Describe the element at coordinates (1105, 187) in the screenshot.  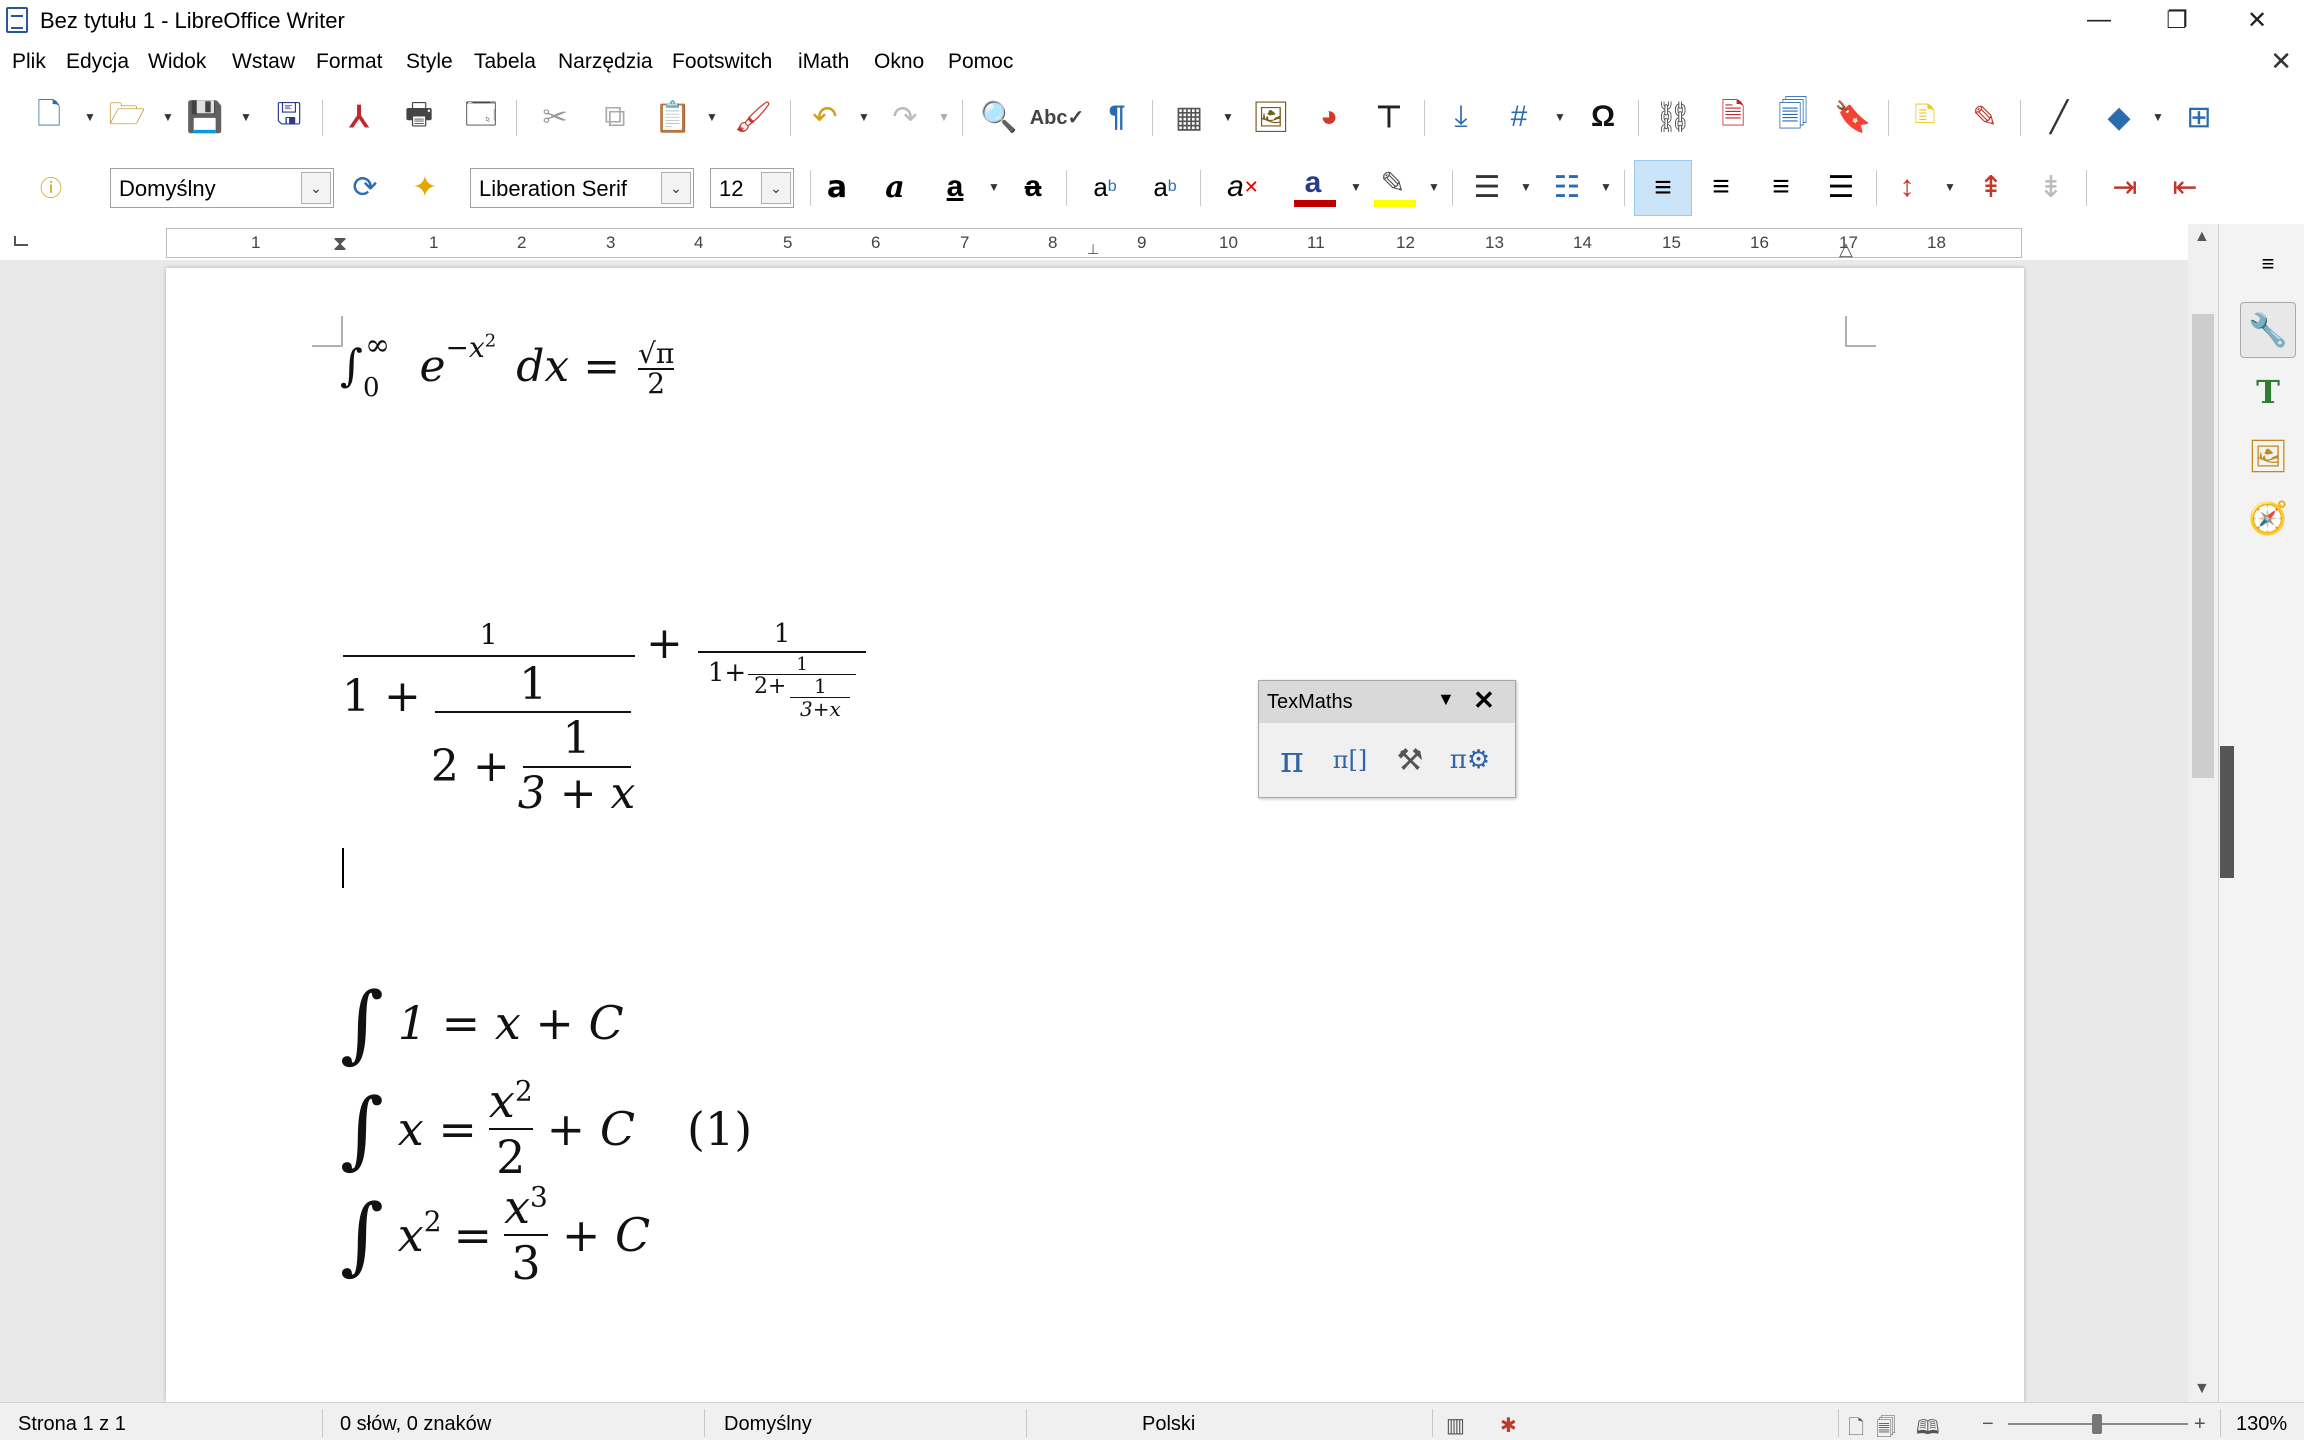
I see `superscript-icon: ab` at that location.